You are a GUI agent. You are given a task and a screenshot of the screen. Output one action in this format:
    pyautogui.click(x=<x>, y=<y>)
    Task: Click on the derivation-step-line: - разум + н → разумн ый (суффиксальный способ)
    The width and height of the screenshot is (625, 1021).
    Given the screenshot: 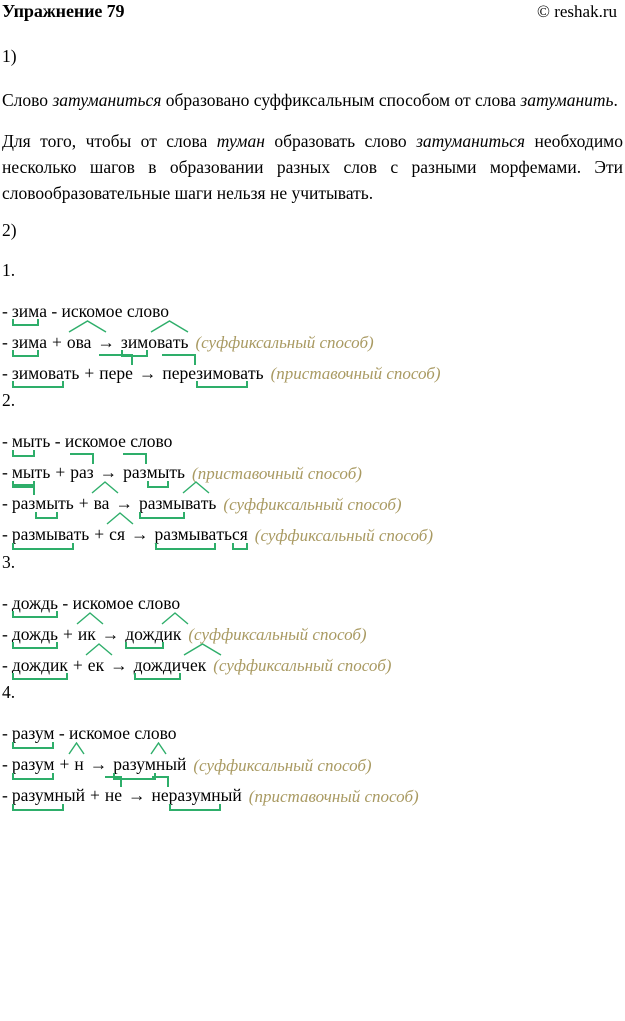 What is the action you would take?
    pyautogui.click(x=312, y=761)
    